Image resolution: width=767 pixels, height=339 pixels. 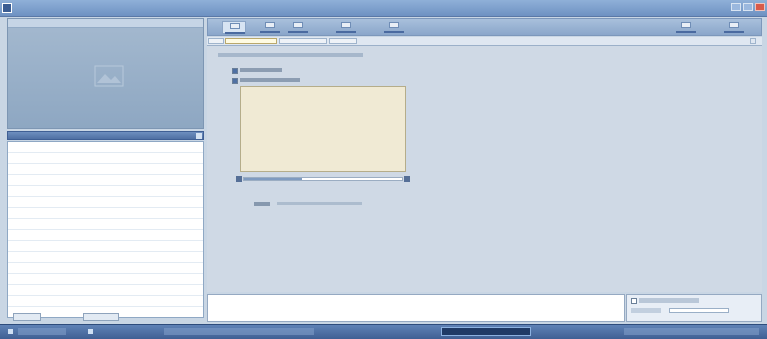 I want to click on slider-right-arrow-icon, so click(x=407, y=179).